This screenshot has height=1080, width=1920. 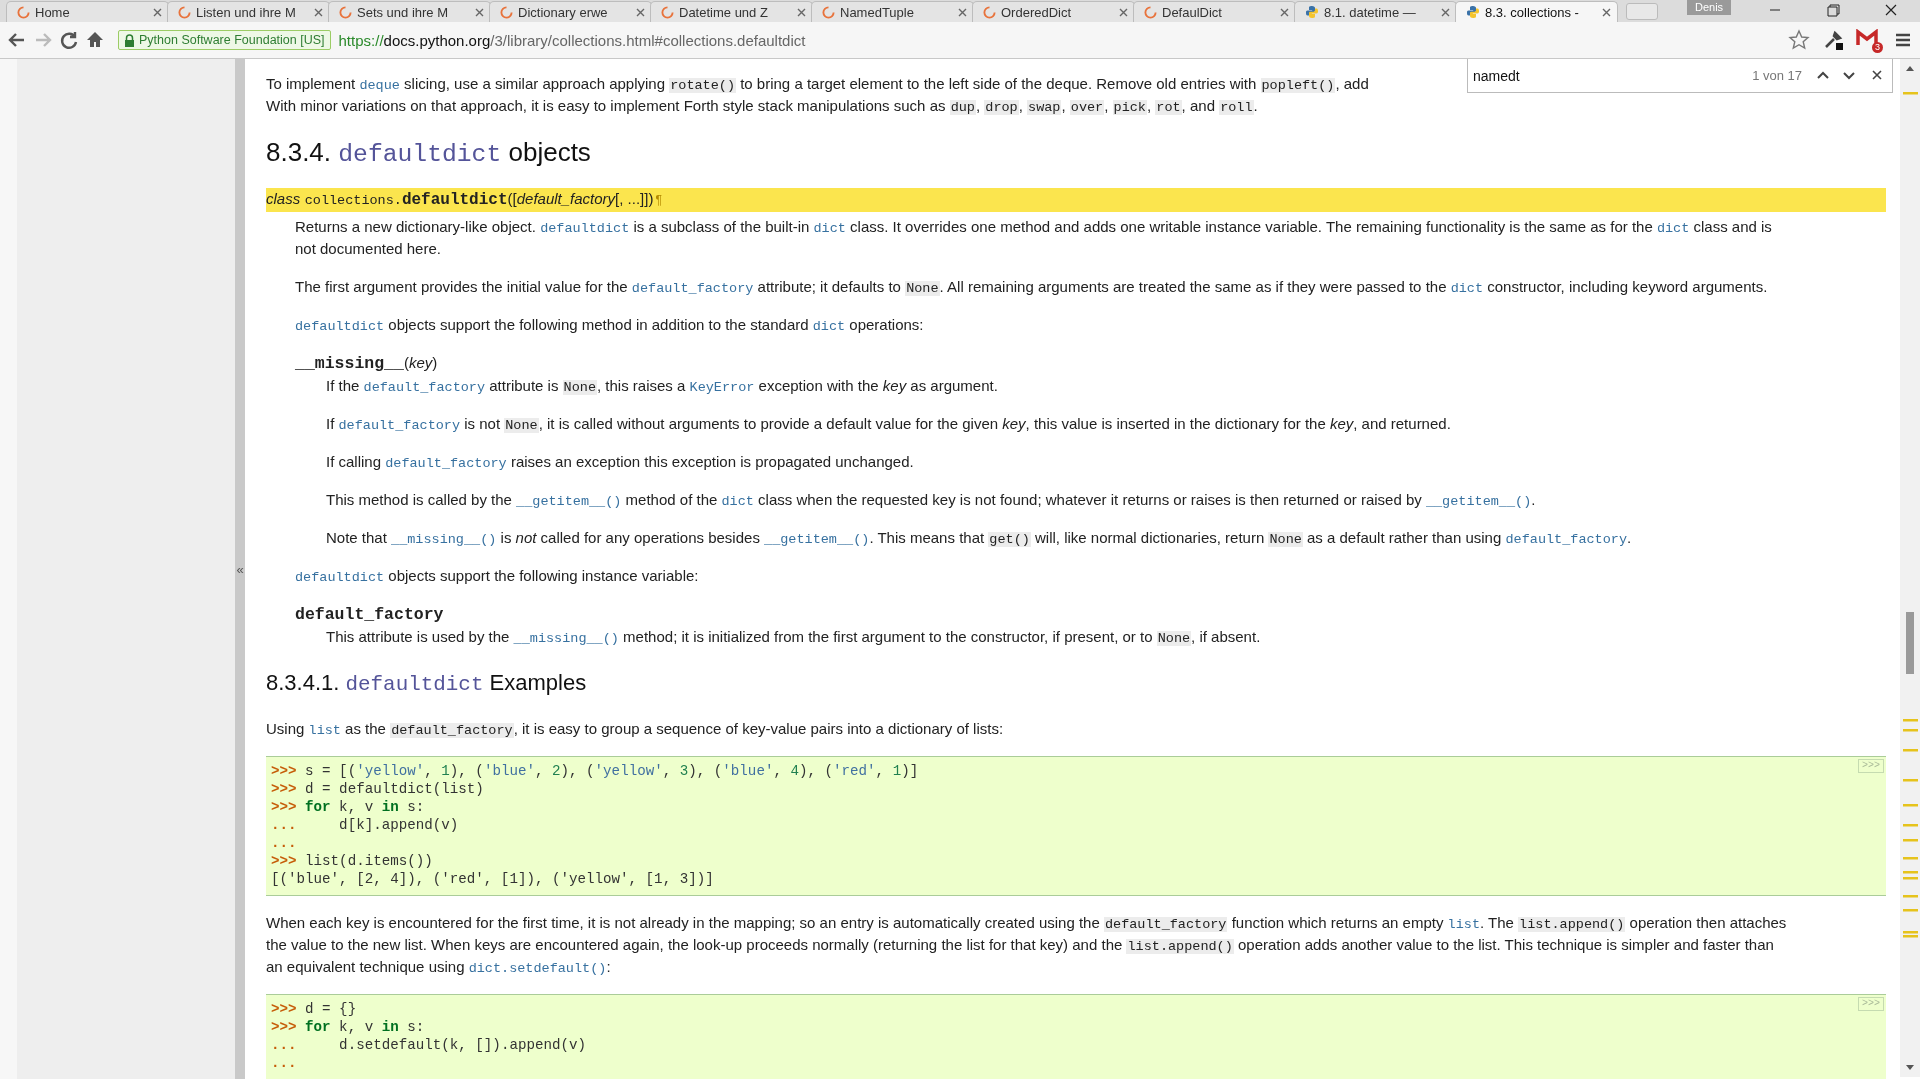 What do you see at coordinates (1799, 40) in the screenshot?
I see `star-icon` at bounding box center [1799, 40].